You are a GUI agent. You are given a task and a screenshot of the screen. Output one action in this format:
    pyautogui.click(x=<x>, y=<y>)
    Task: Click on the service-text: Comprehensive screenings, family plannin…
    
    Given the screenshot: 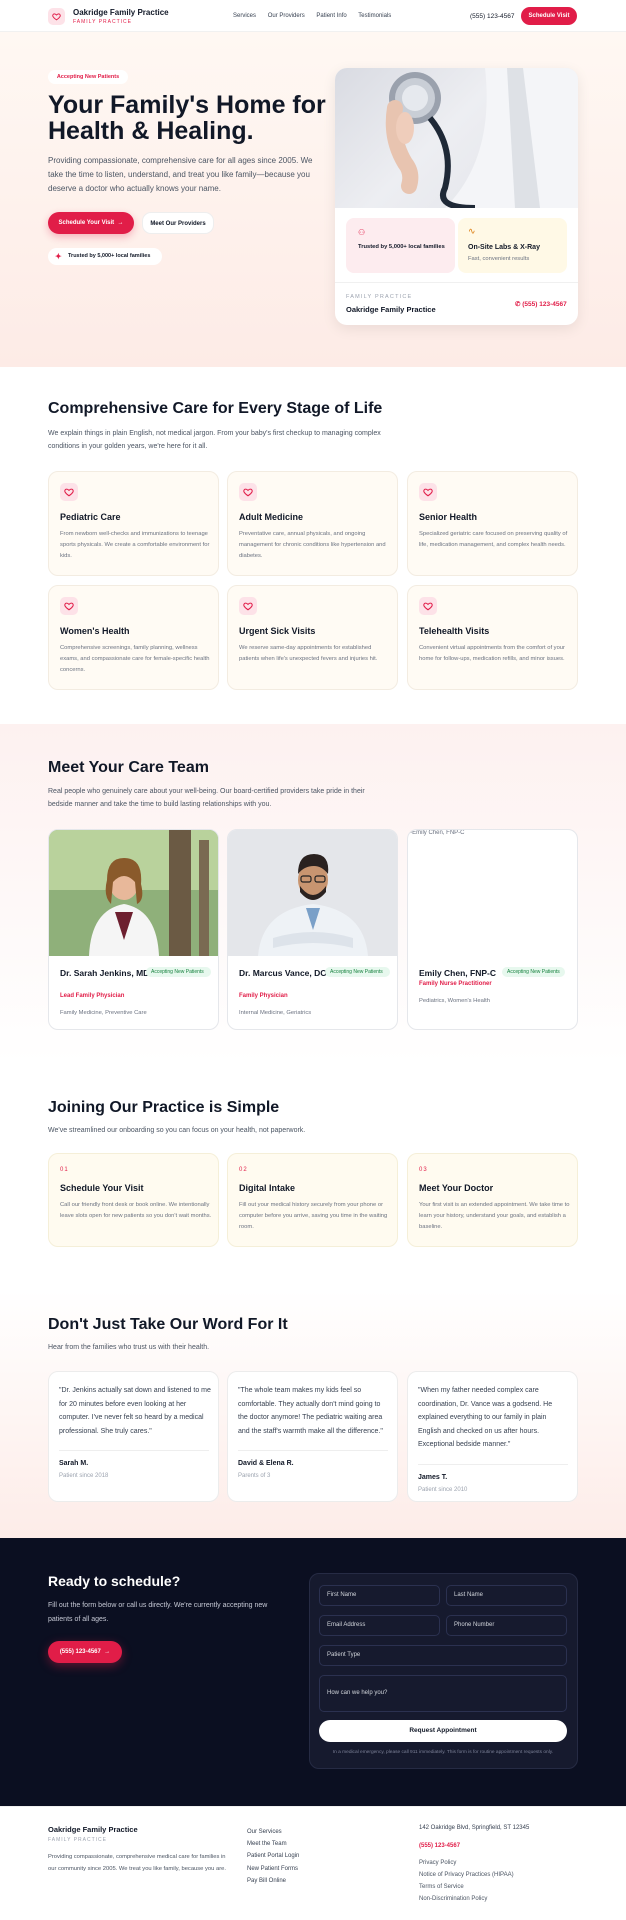 What is the action you would take?
    pyautogui.click(x=135, y=659)
    